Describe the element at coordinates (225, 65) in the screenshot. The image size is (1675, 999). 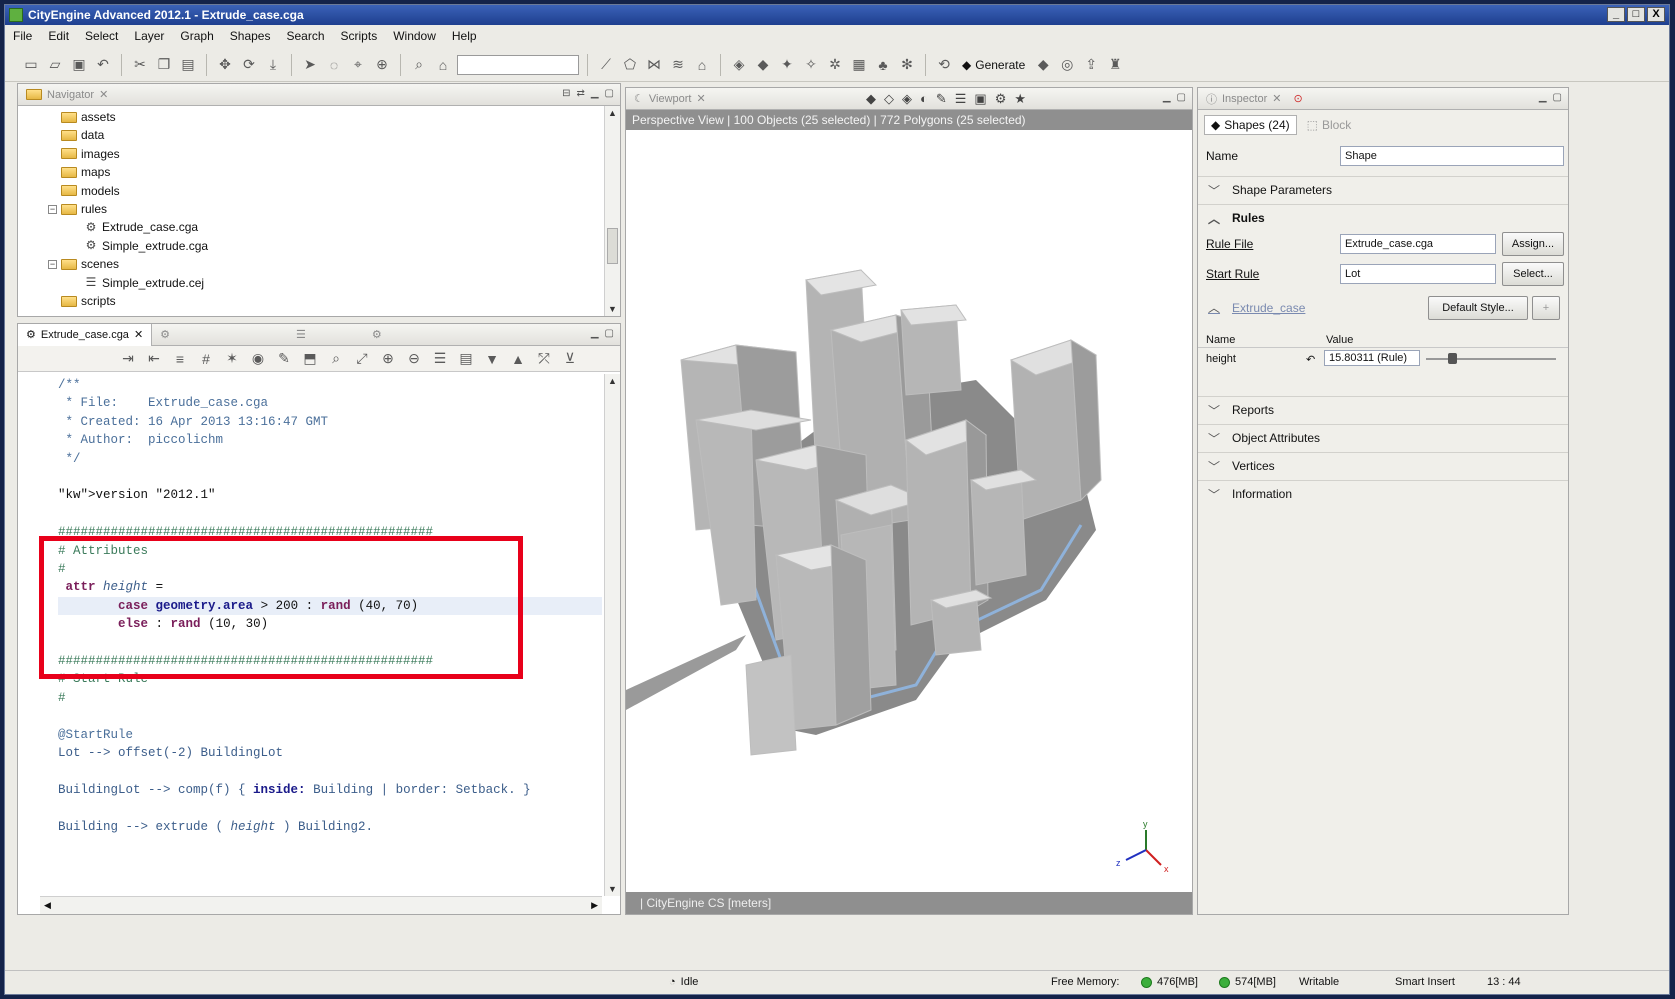
I see `move-icon: ✥` at that location.